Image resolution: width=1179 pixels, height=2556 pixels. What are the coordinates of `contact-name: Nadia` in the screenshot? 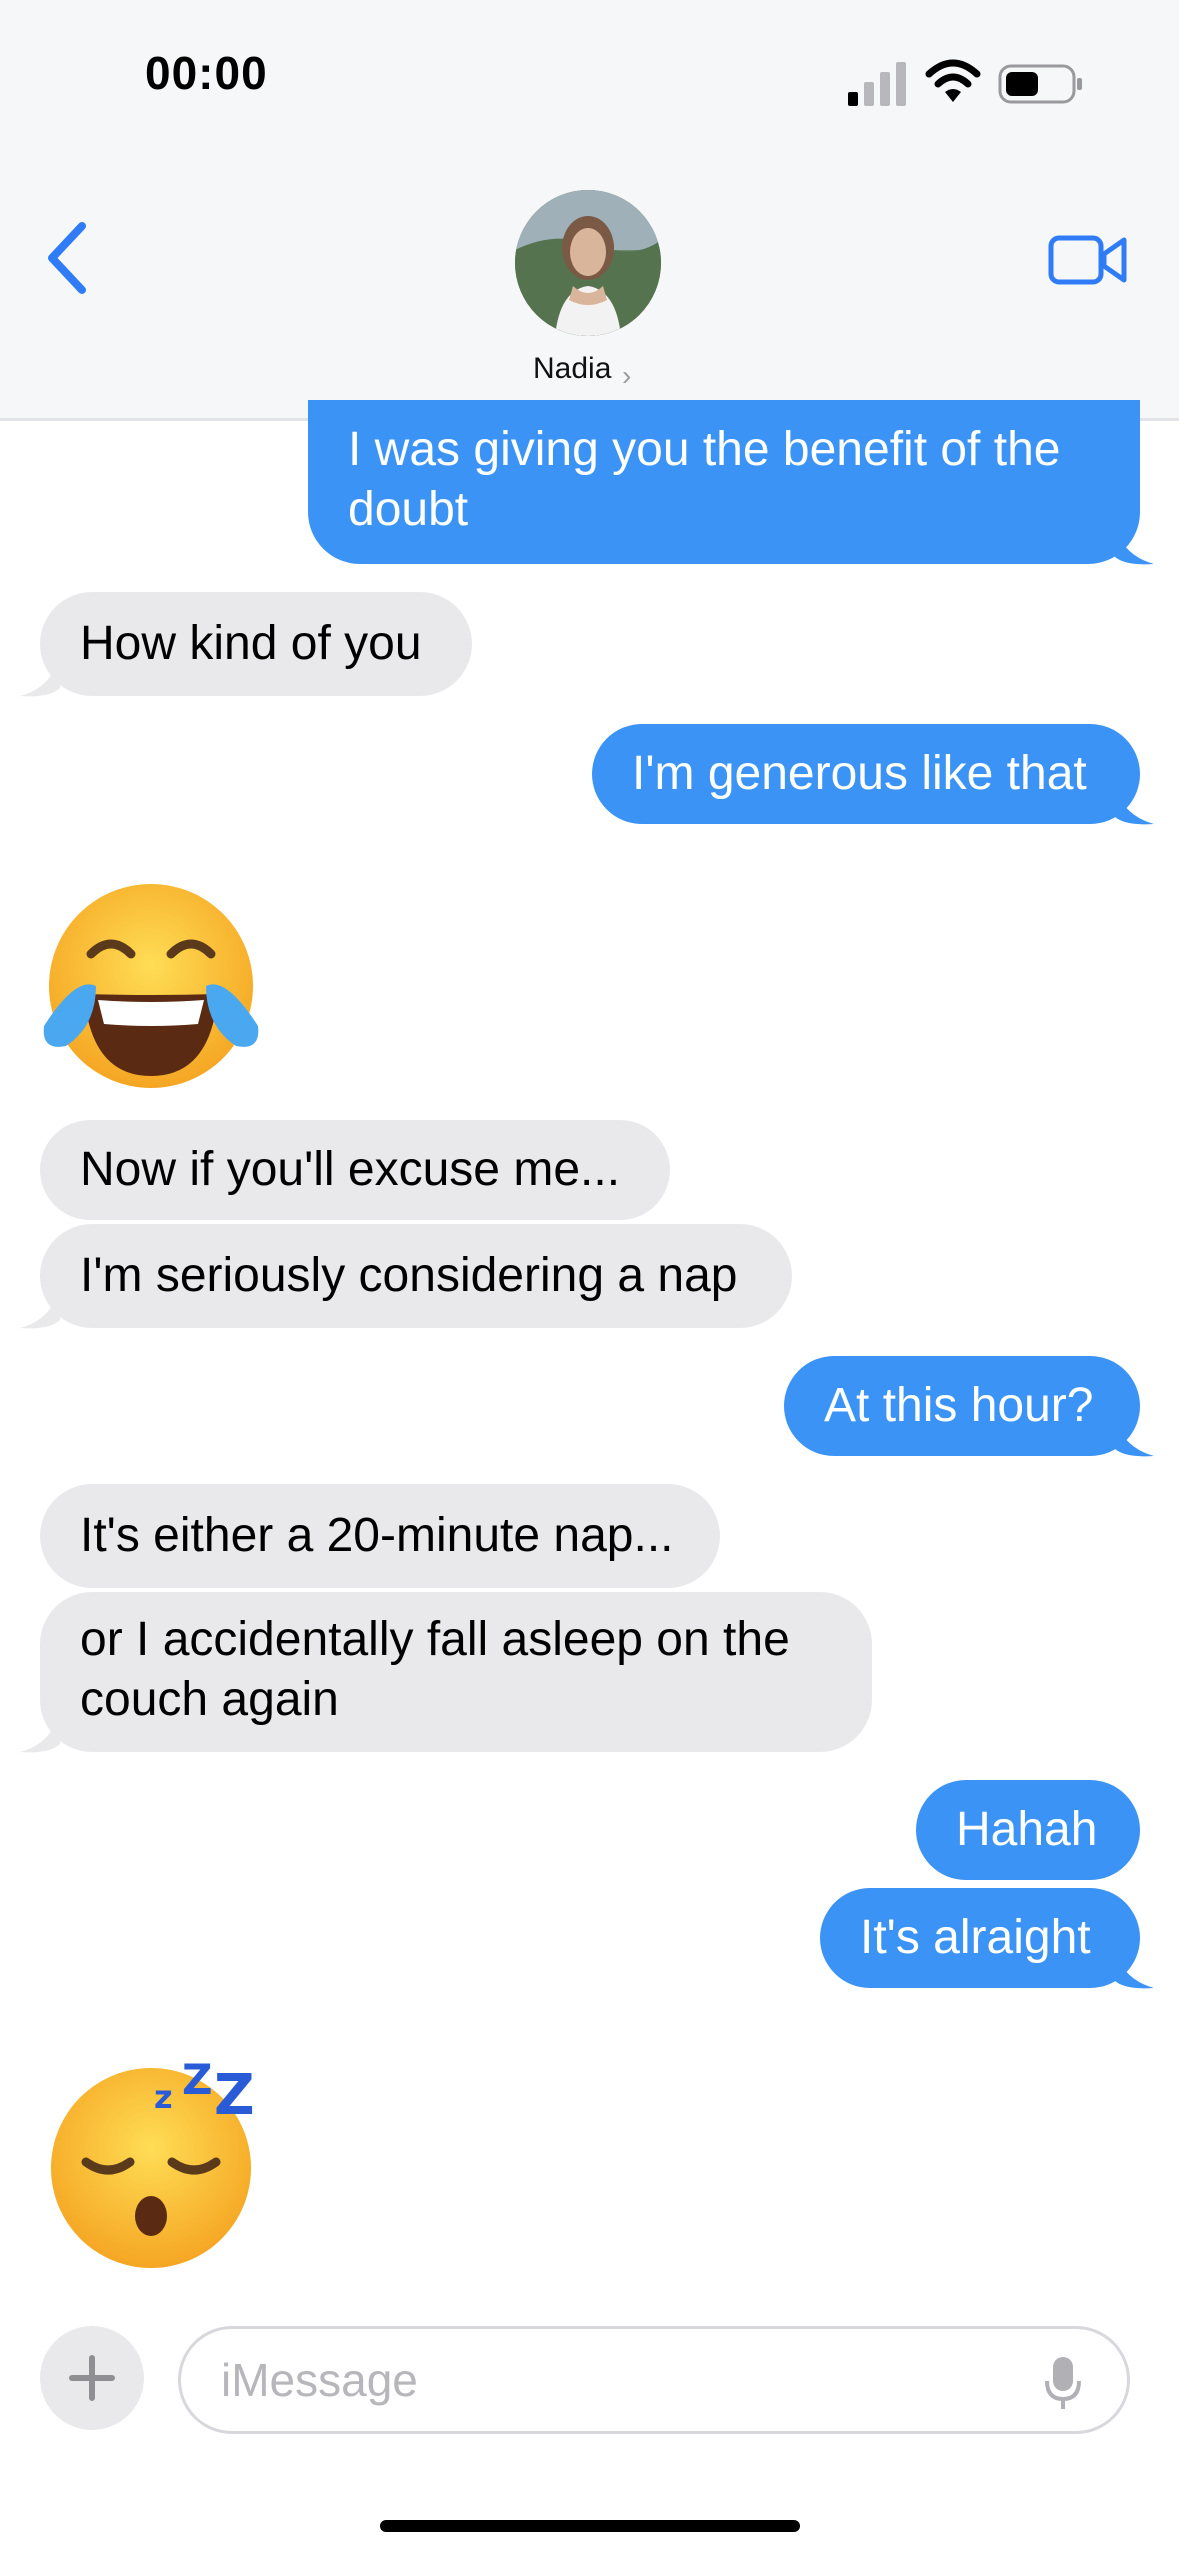 It's located at (572, 369).